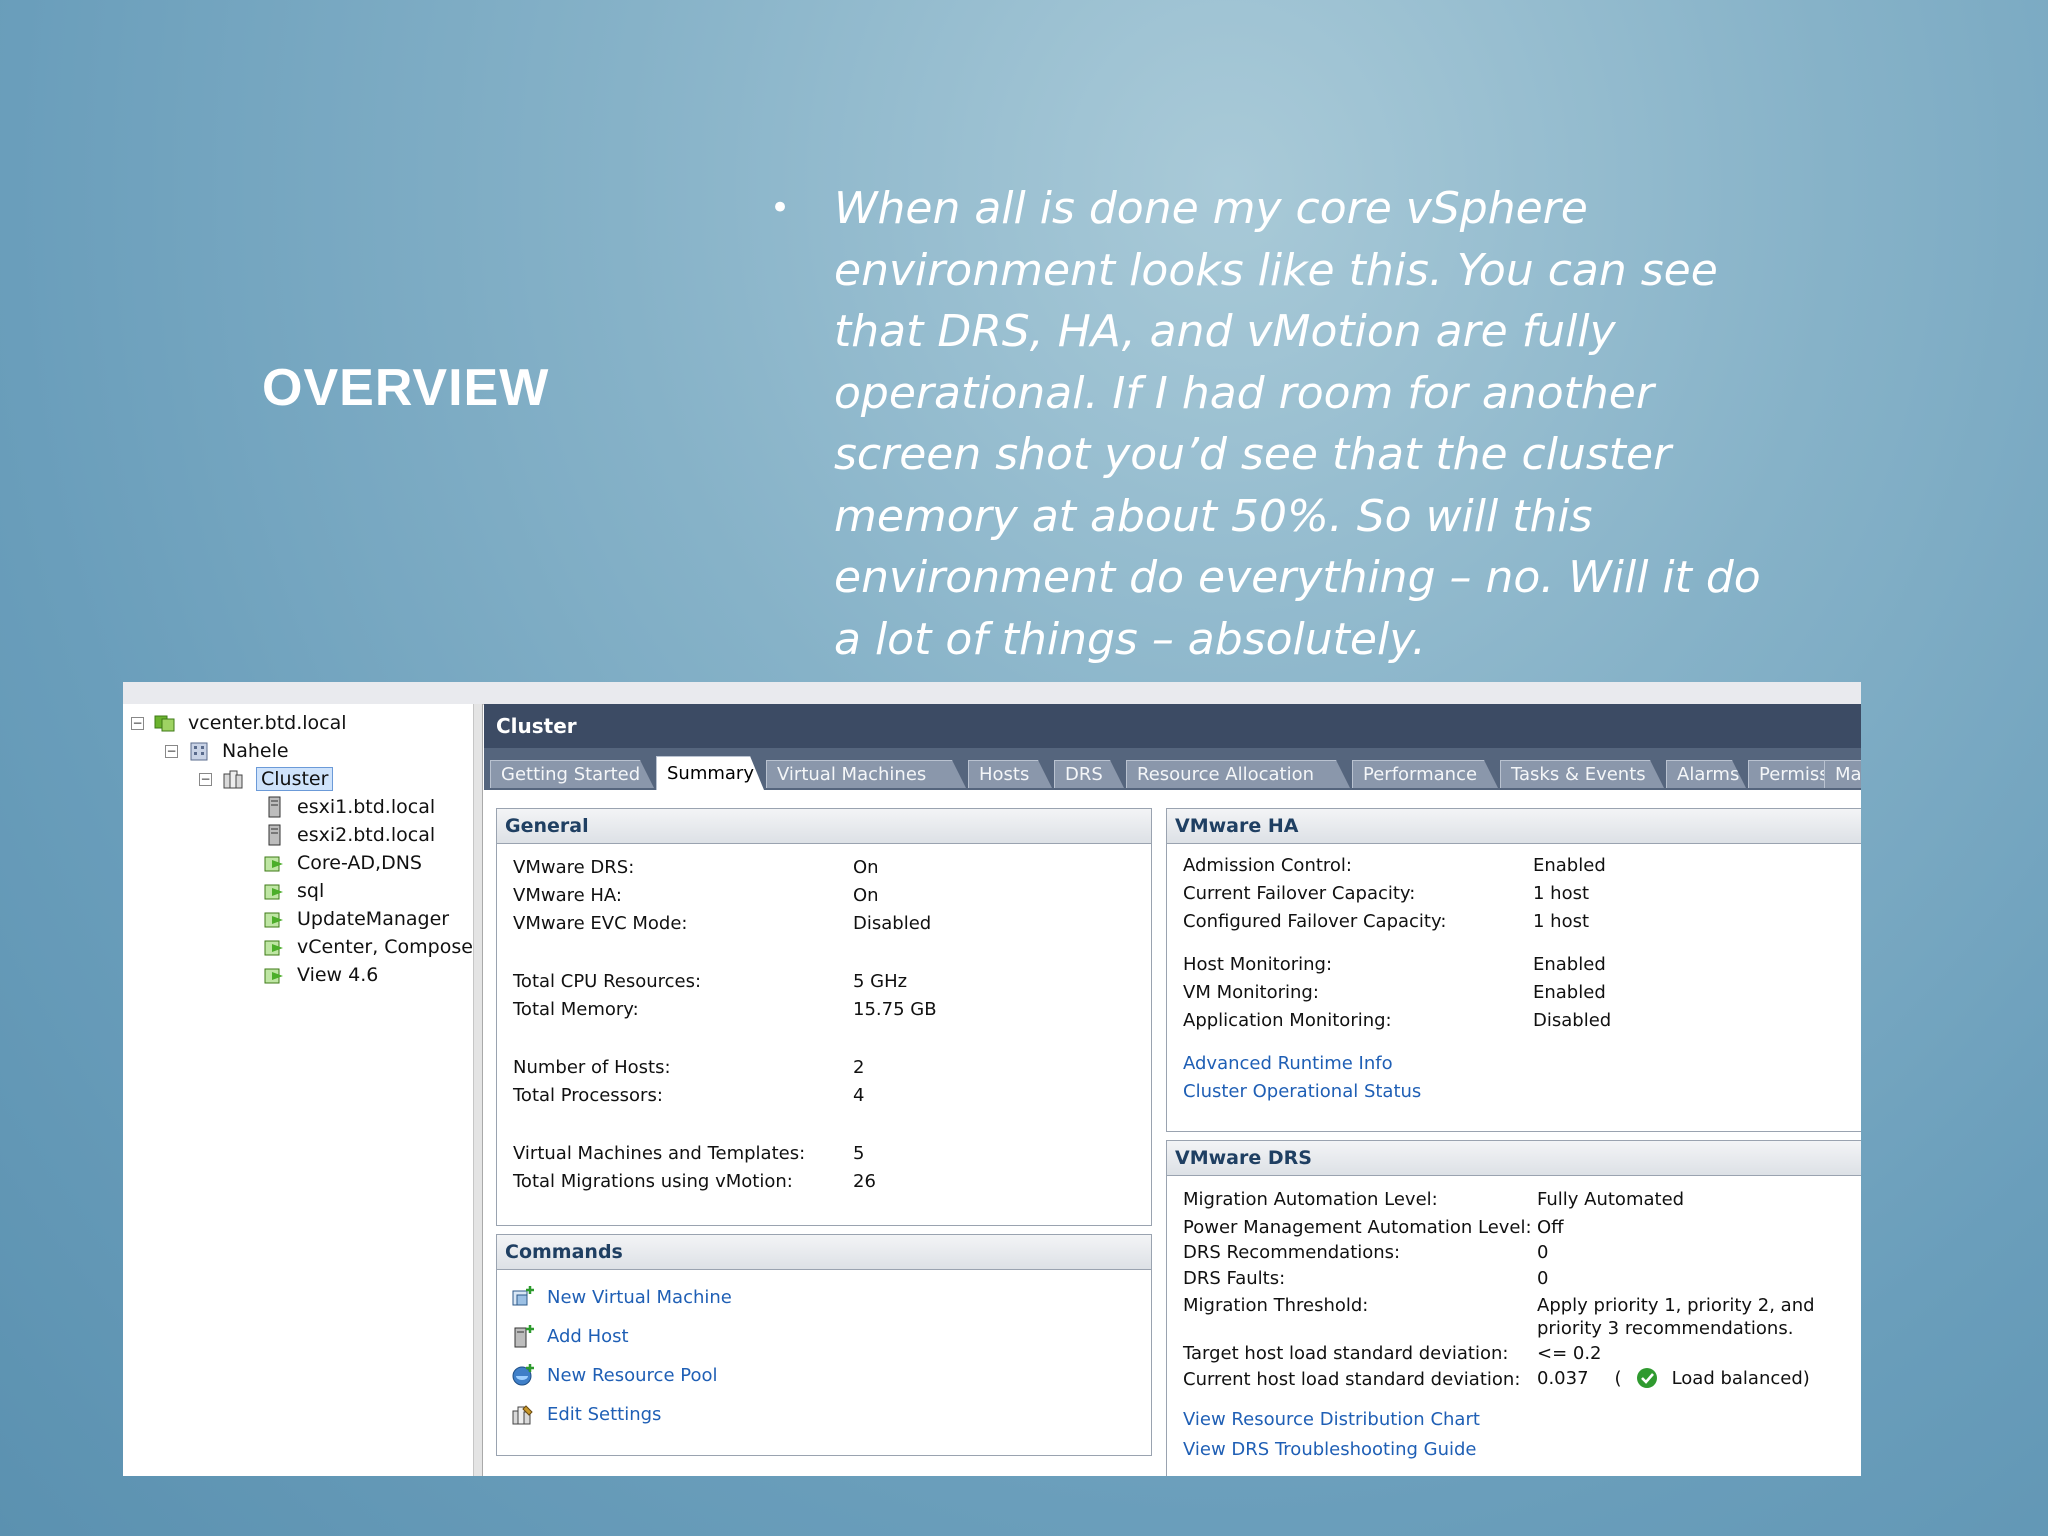  I want to click on new-virtual-machine-link: New Virtual Machine, so click(621, 1297).